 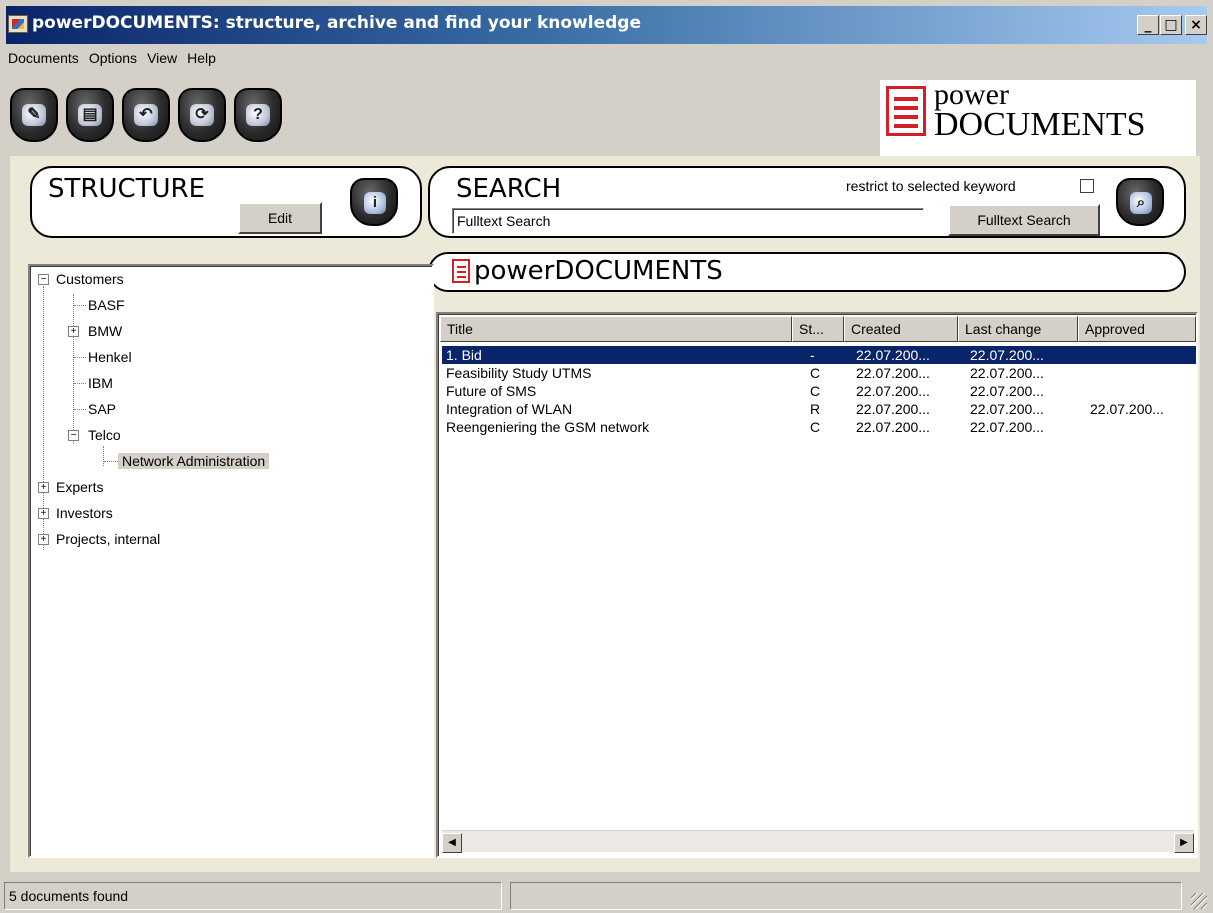 I want to click on logo-text-documents: DOCUMENTS, so click(x=1040, y=124).